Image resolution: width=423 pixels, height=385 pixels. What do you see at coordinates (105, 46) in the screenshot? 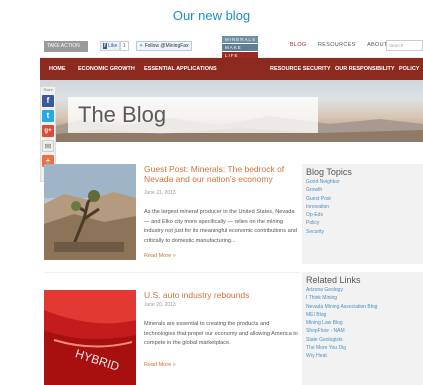
I see `facebook-icon: f` at bounding box center [105, 46].